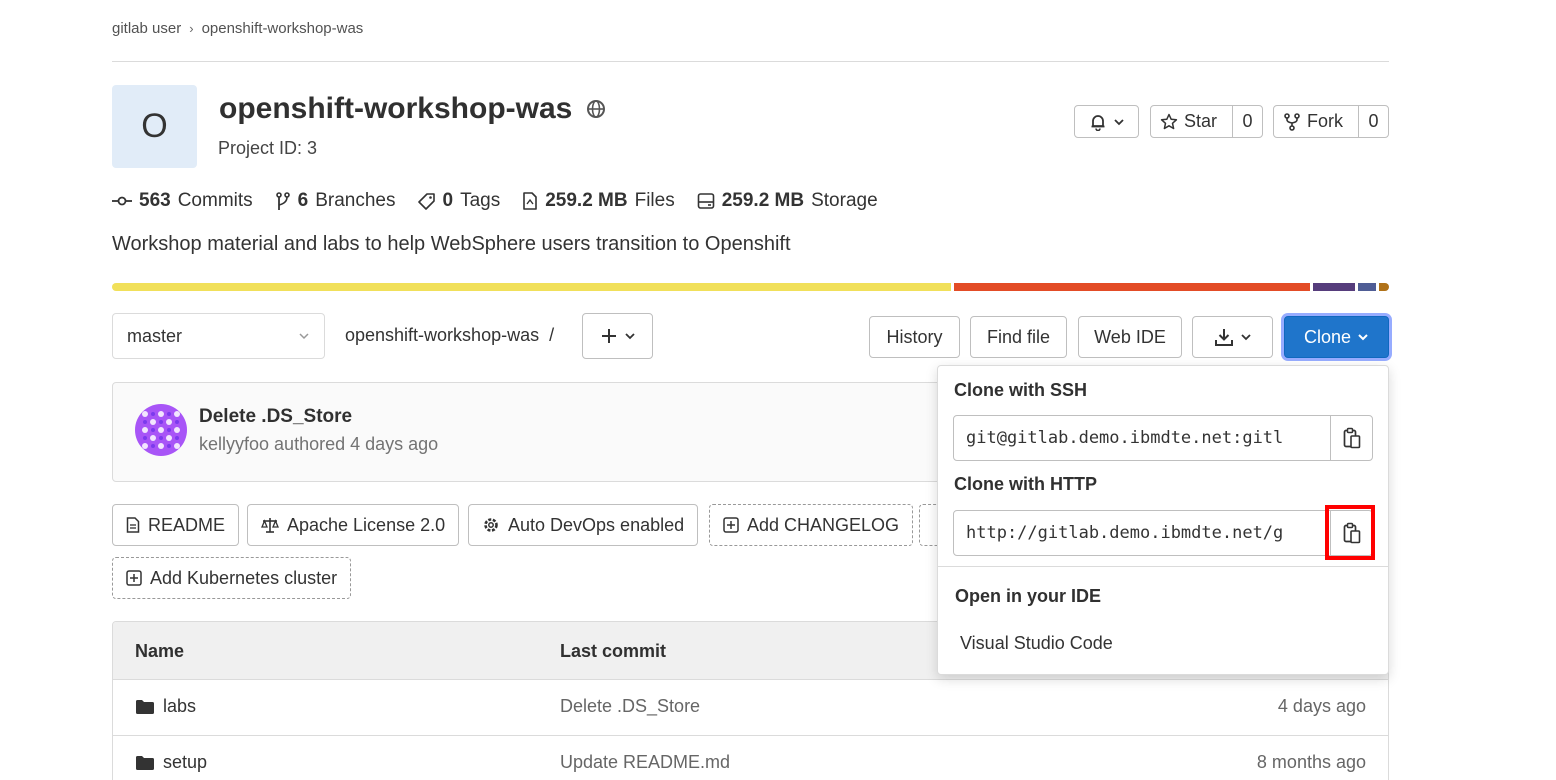  I want to click on clone-ssh-label: Clone with SSH, so click(1021, 390).